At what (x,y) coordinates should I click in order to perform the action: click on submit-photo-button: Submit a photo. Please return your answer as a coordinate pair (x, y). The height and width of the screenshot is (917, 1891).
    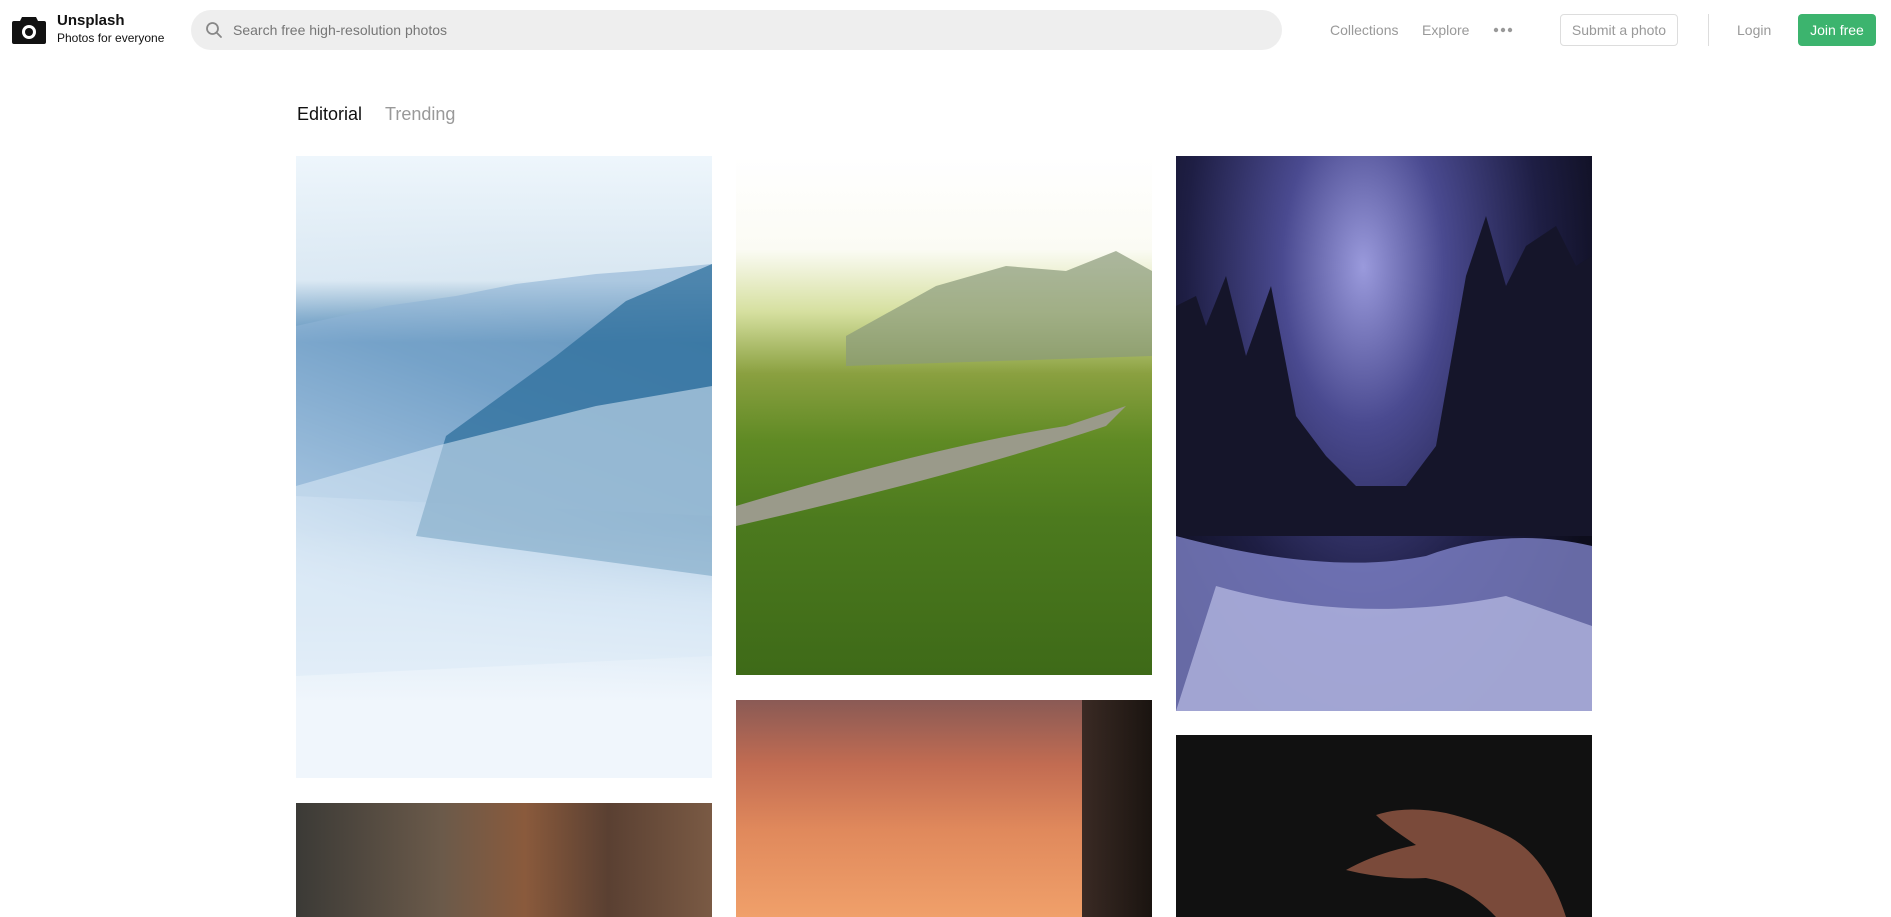
    Looking at the image, I should click on (1619, 30).